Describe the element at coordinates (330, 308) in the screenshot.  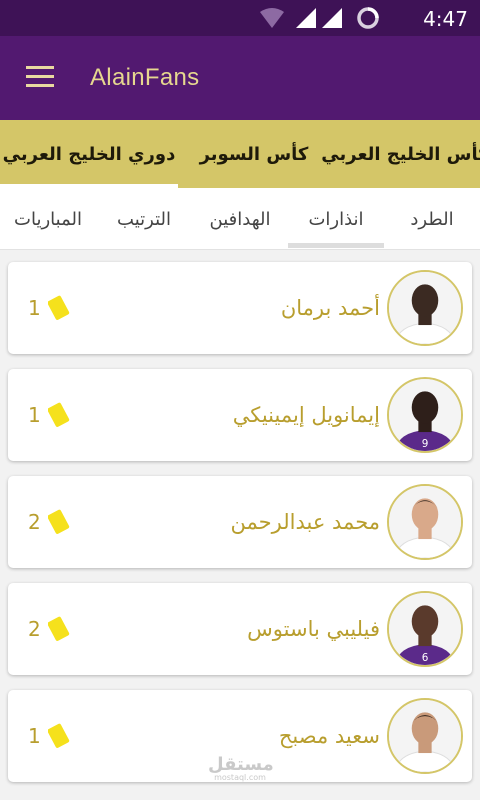
I see `player-name: أحمد برمان` at that location.